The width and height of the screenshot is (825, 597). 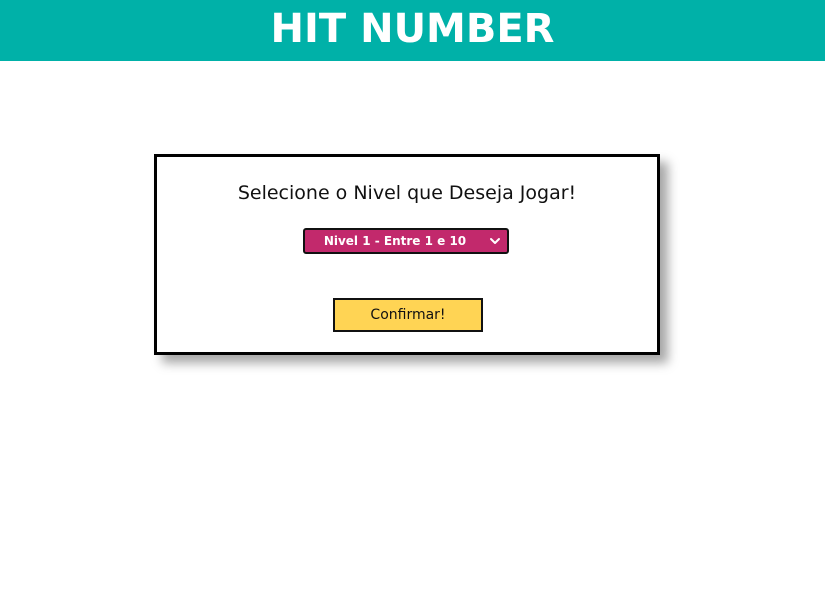 I want to click on app-title: HIT NUMBER, so click(x=412, y=29).